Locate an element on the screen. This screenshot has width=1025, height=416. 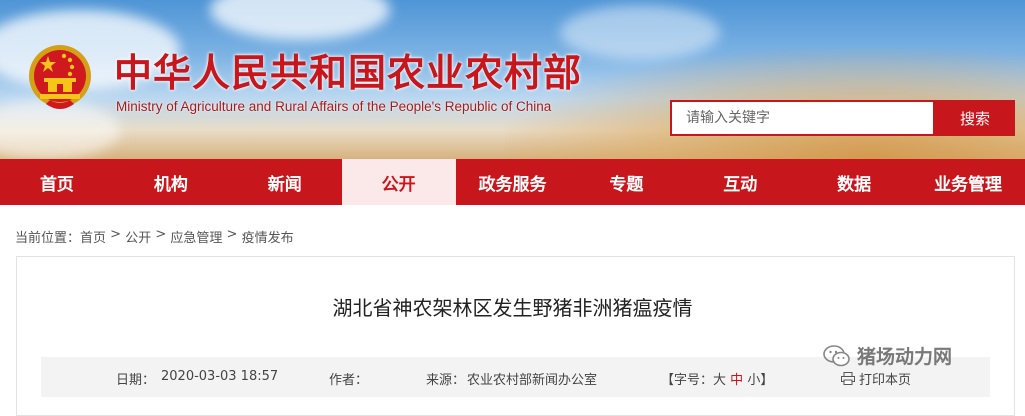
nav-item-services: 政务服务 is located at coordinates (513, 182).